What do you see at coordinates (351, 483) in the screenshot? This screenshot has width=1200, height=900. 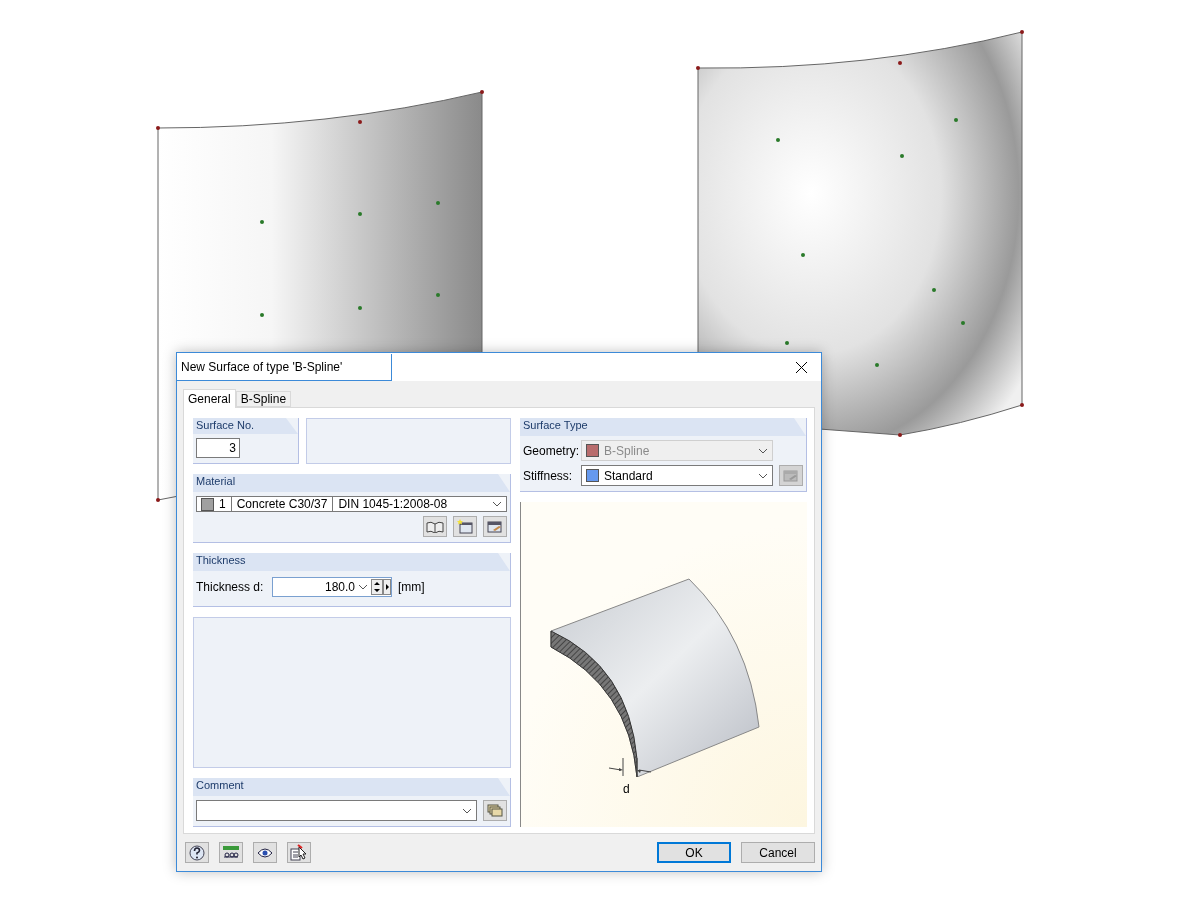 I see `group-title: Material` at bounding box center [351, 483].